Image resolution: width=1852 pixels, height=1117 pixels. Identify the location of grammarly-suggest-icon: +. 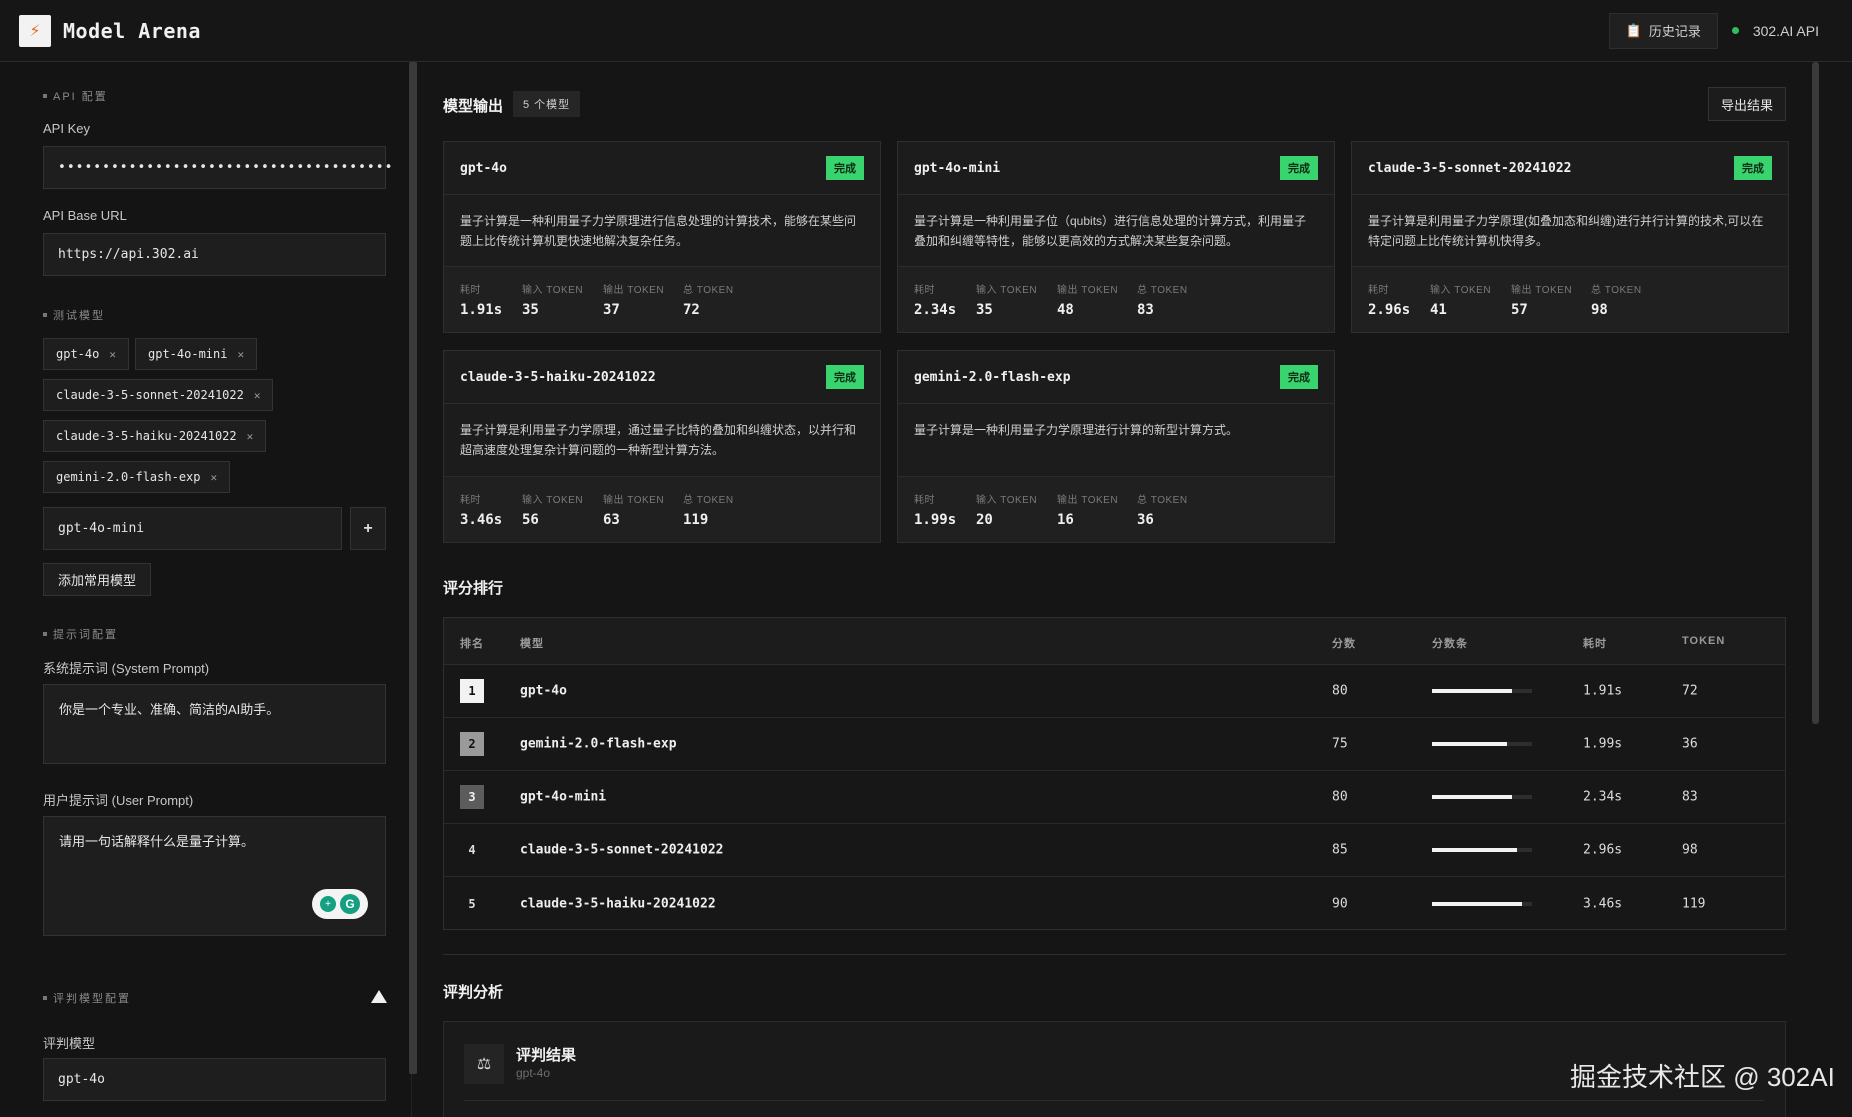
(328, 904).